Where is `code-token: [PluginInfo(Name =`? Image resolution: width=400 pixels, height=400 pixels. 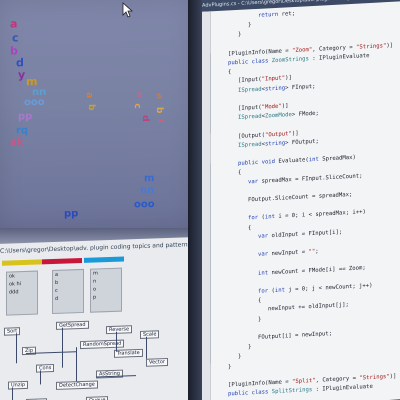
code-token: [PluginInfo(Name = is located at coordinates (260, 384).